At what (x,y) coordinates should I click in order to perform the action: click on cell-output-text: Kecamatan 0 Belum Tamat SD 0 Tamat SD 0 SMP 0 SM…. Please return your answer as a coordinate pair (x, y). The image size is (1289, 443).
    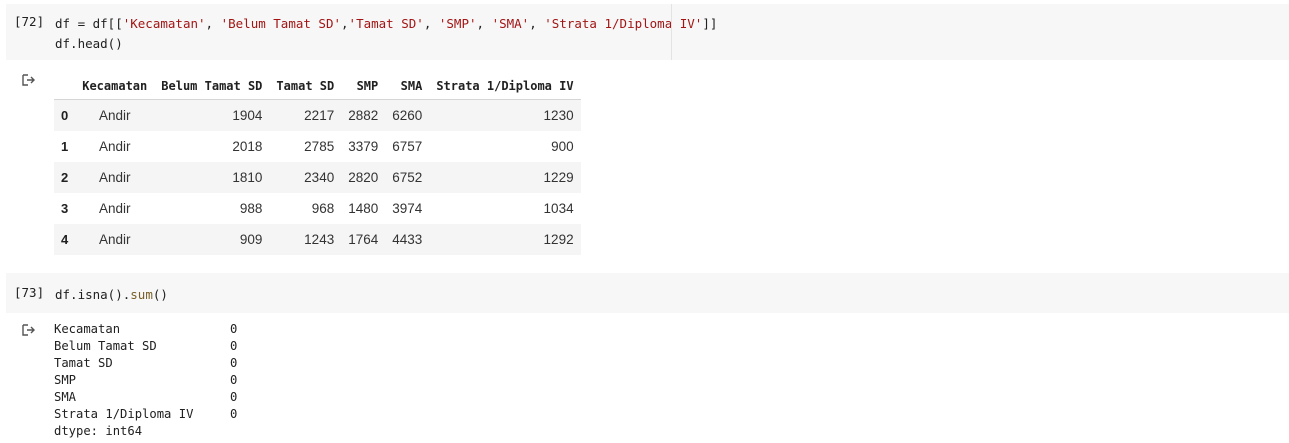
    Looking at the image, I should click on (145, 380).